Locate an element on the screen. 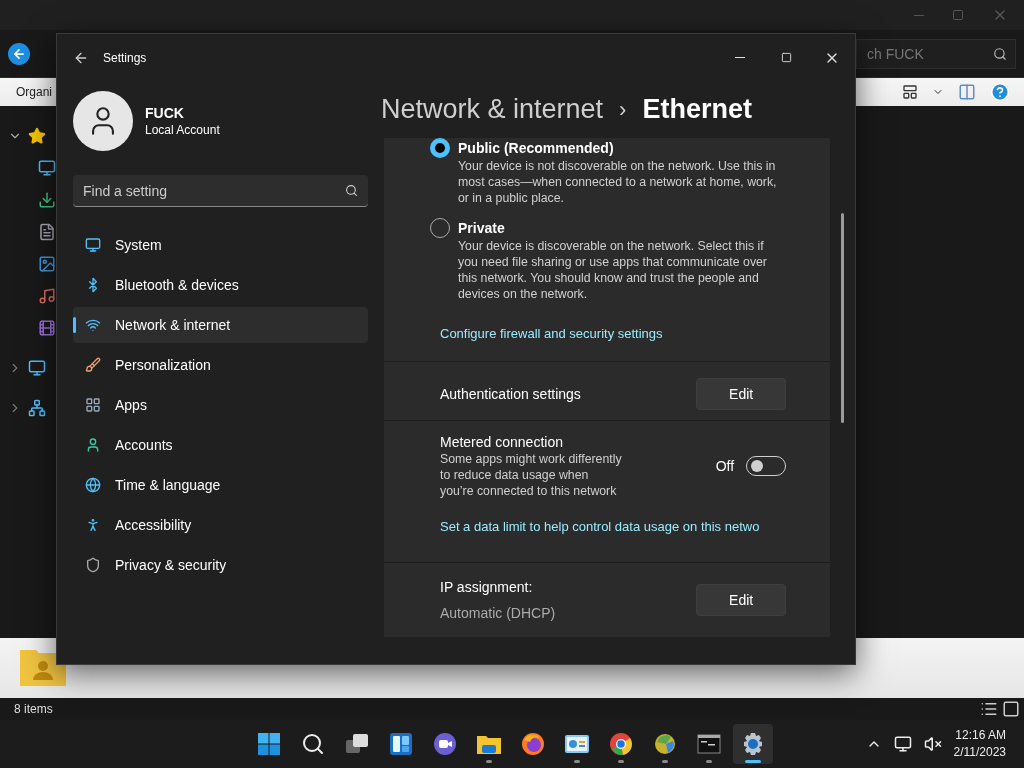 The image size is (1024, 768). film-icon is located at coordinates (47, 328).